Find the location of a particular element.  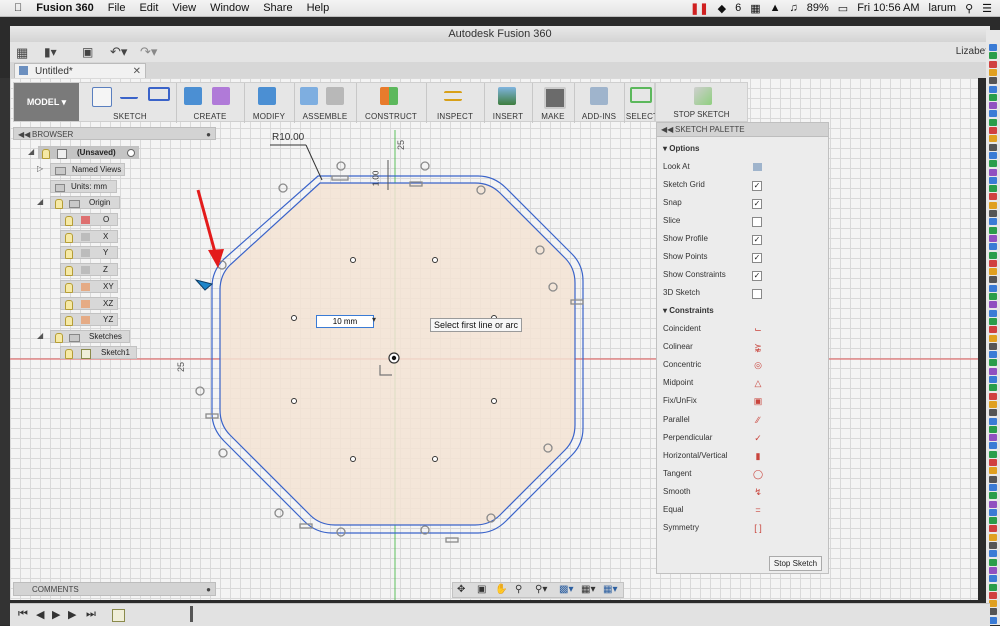

collapse-icon: ◀◀ is located at coordinates (667, 130).